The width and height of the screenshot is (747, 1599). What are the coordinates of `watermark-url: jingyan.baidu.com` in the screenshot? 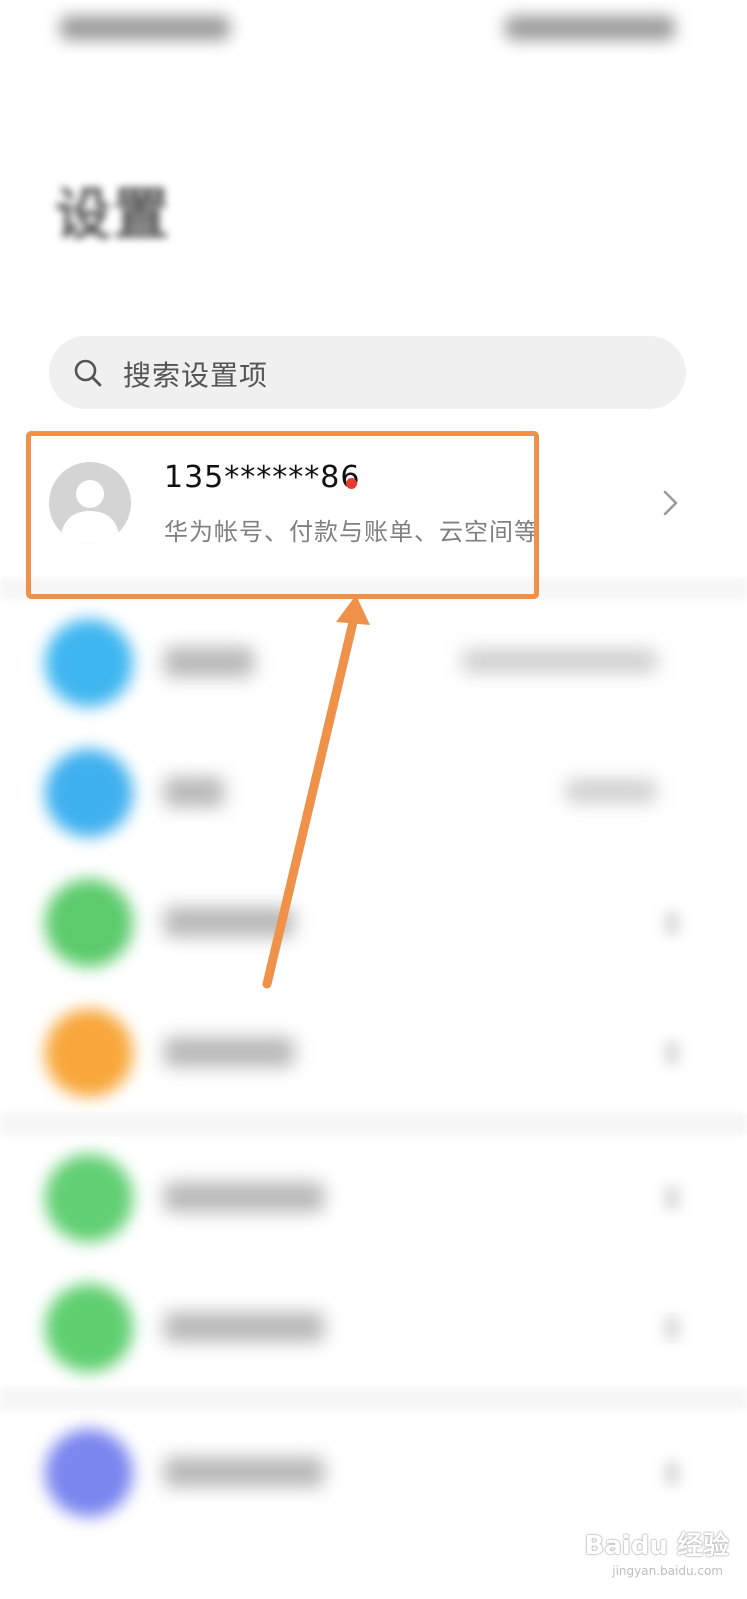 It's located at (667, 1571).